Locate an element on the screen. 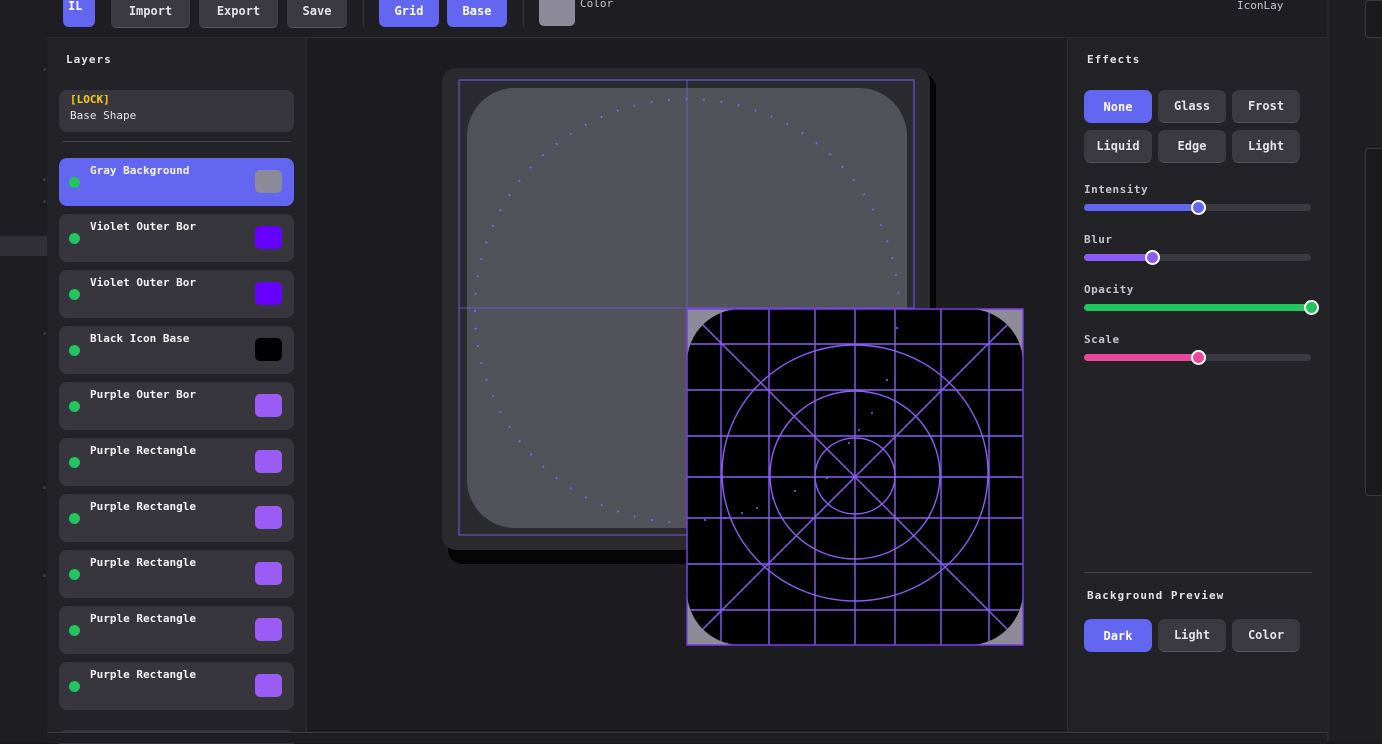  effect-label: Frost is located at coordinates (1266, 106).